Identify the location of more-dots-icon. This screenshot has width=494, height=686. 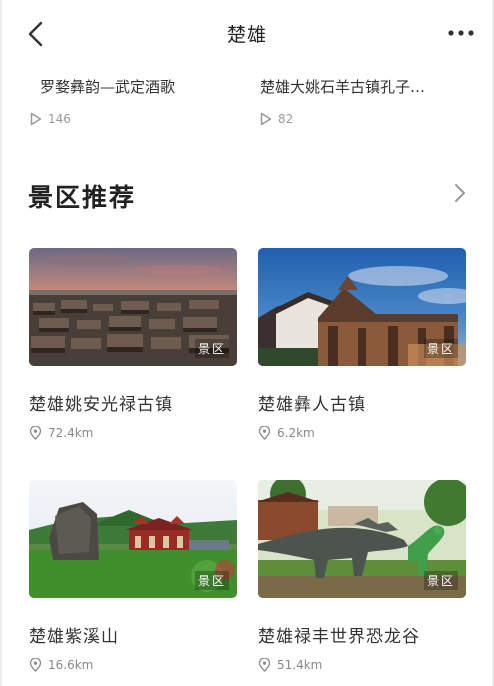
(461, 33).